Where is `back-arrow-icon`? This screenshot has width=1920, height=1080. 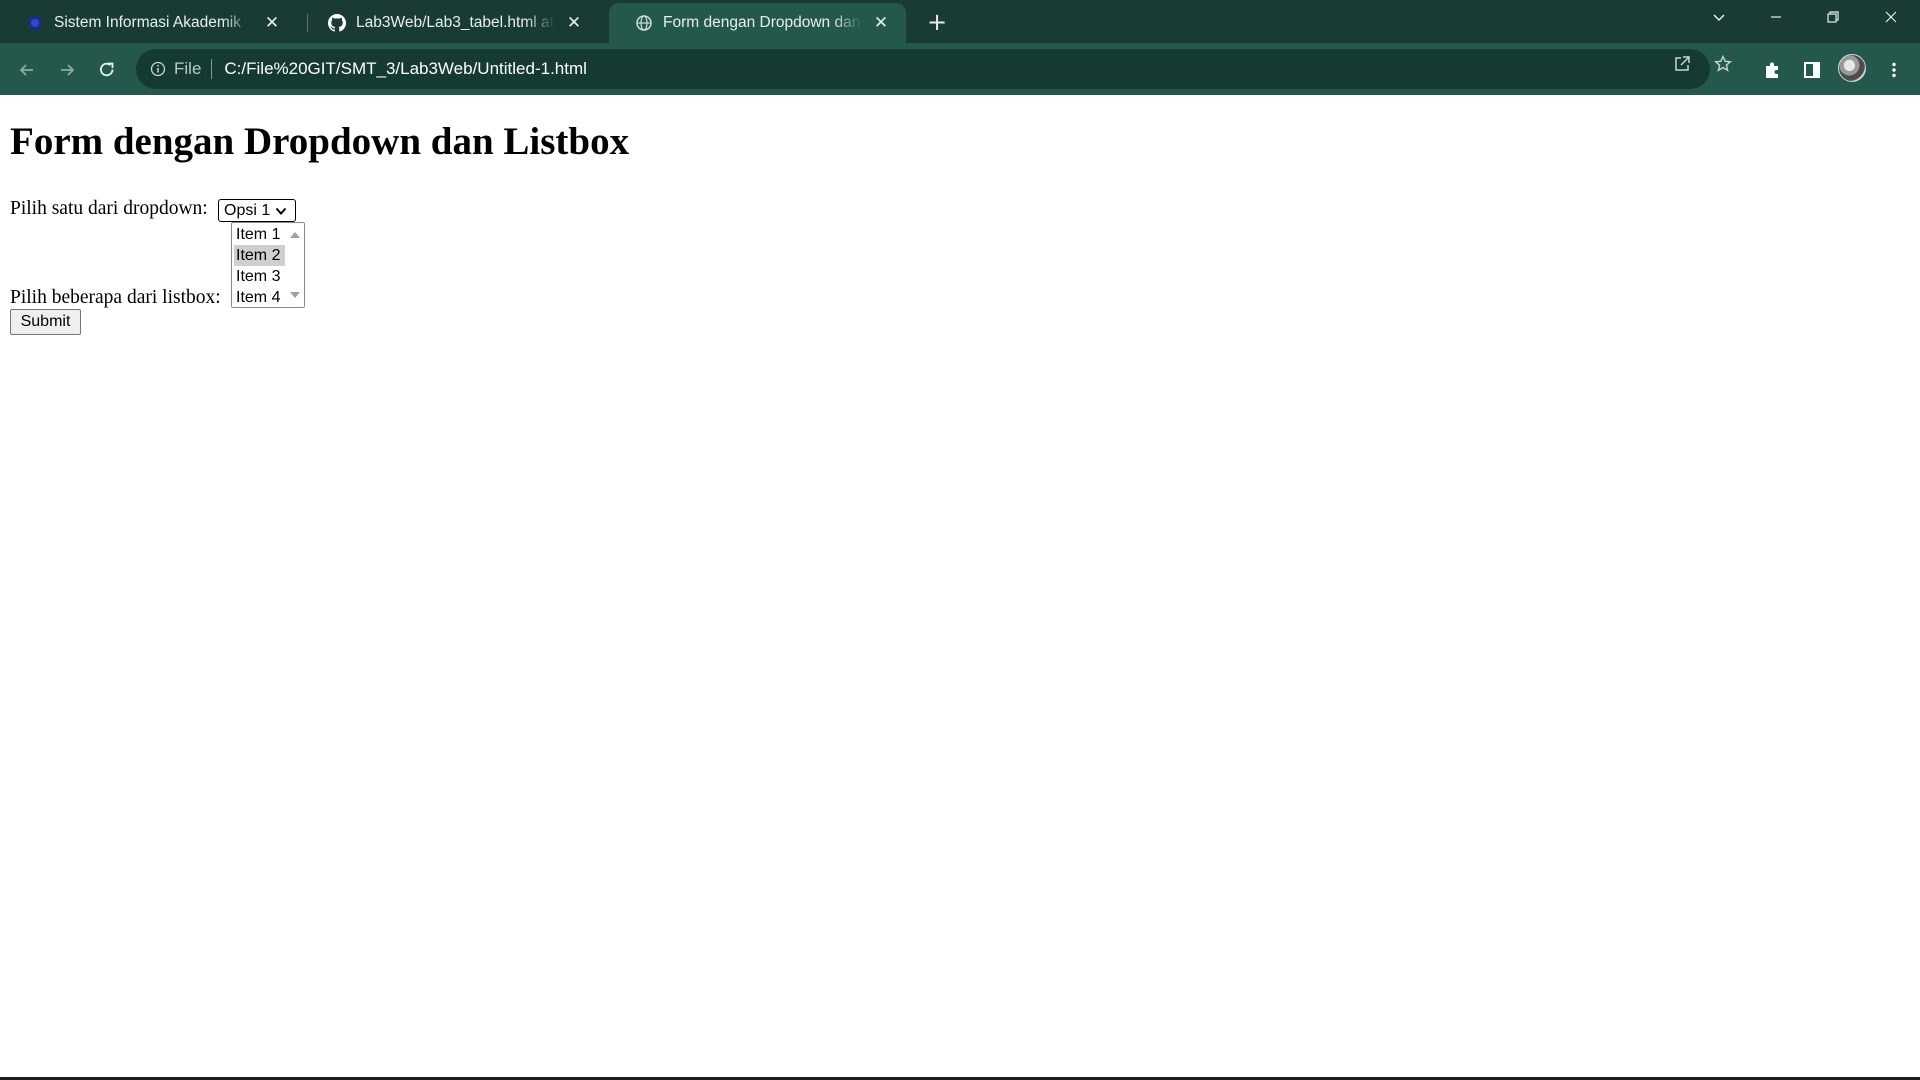 back-arrow-icon is located at coordinates (27, 70).